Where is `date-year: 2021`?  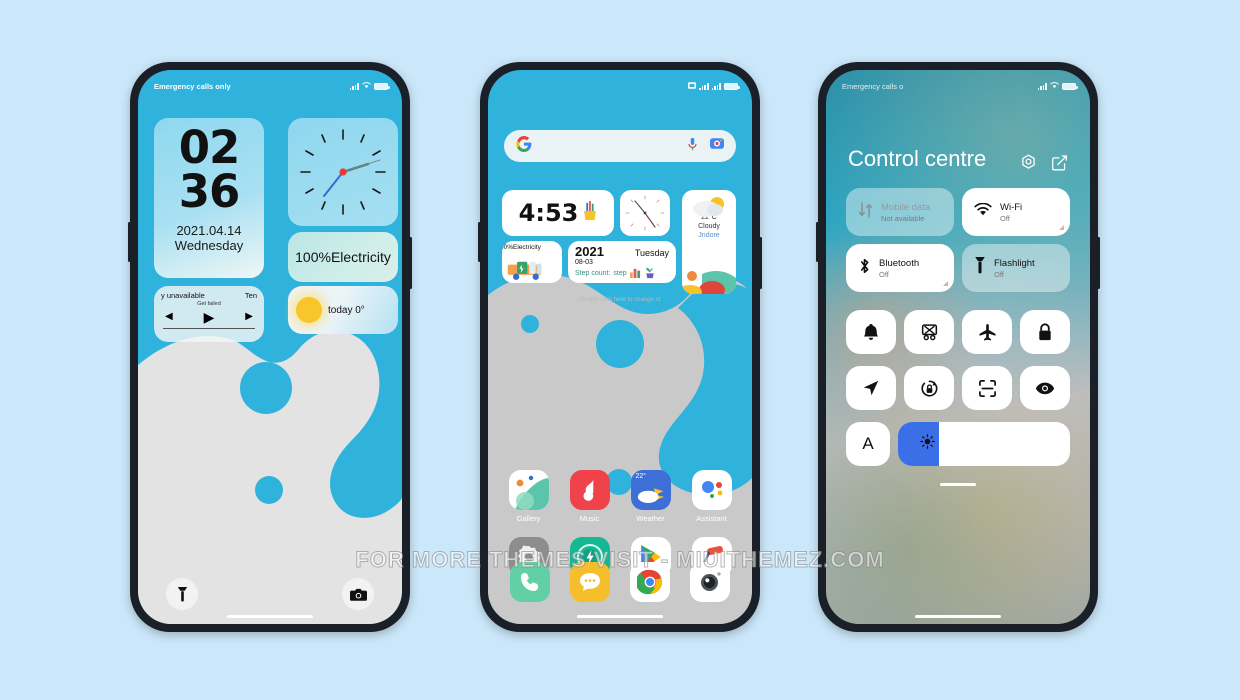 date-year: 2021 is located at coordinates (589, 251).